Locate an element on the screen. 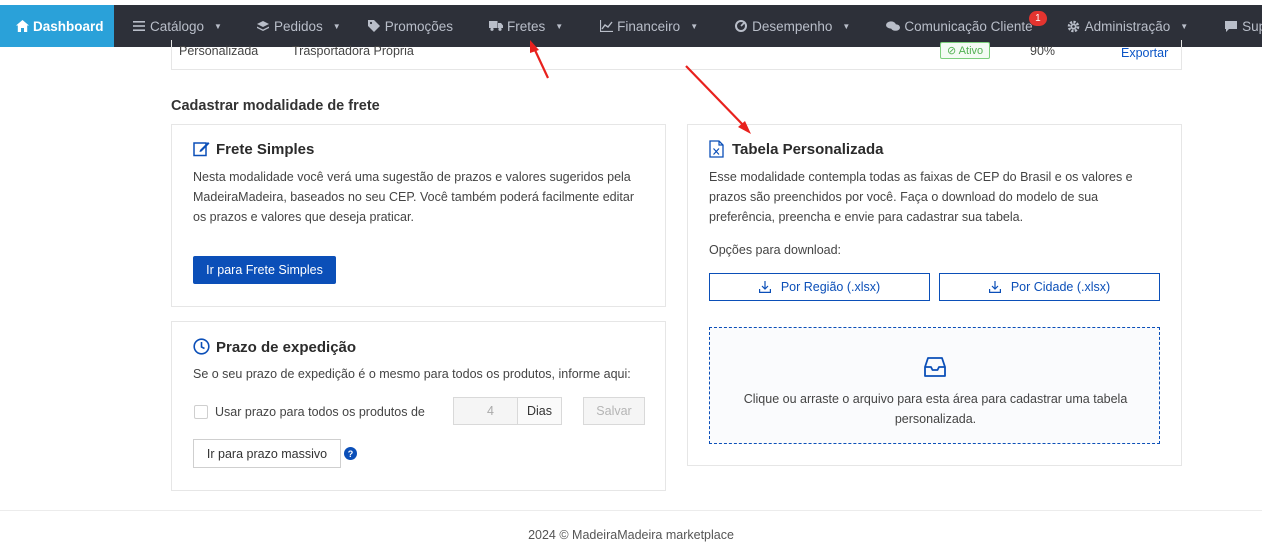 This screenshot has height=552, width=1262. inbox-icon is located at coordinates (935, 369).